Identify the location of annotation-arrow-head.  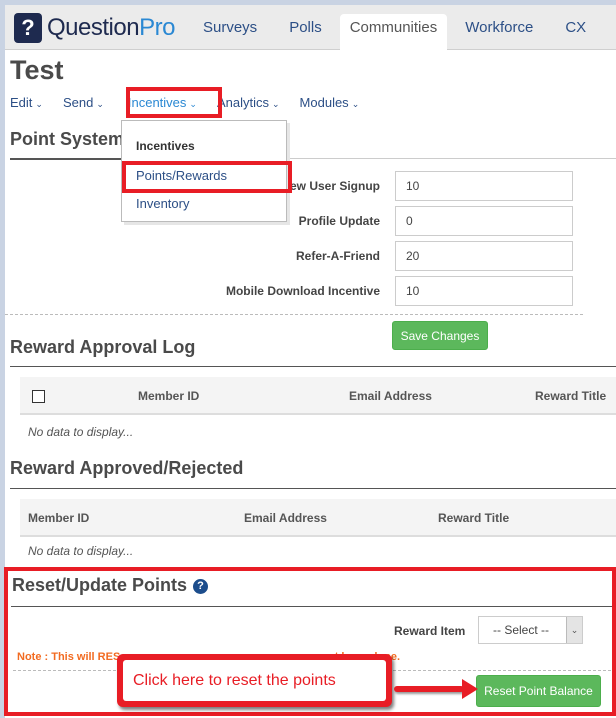
(470, 689).